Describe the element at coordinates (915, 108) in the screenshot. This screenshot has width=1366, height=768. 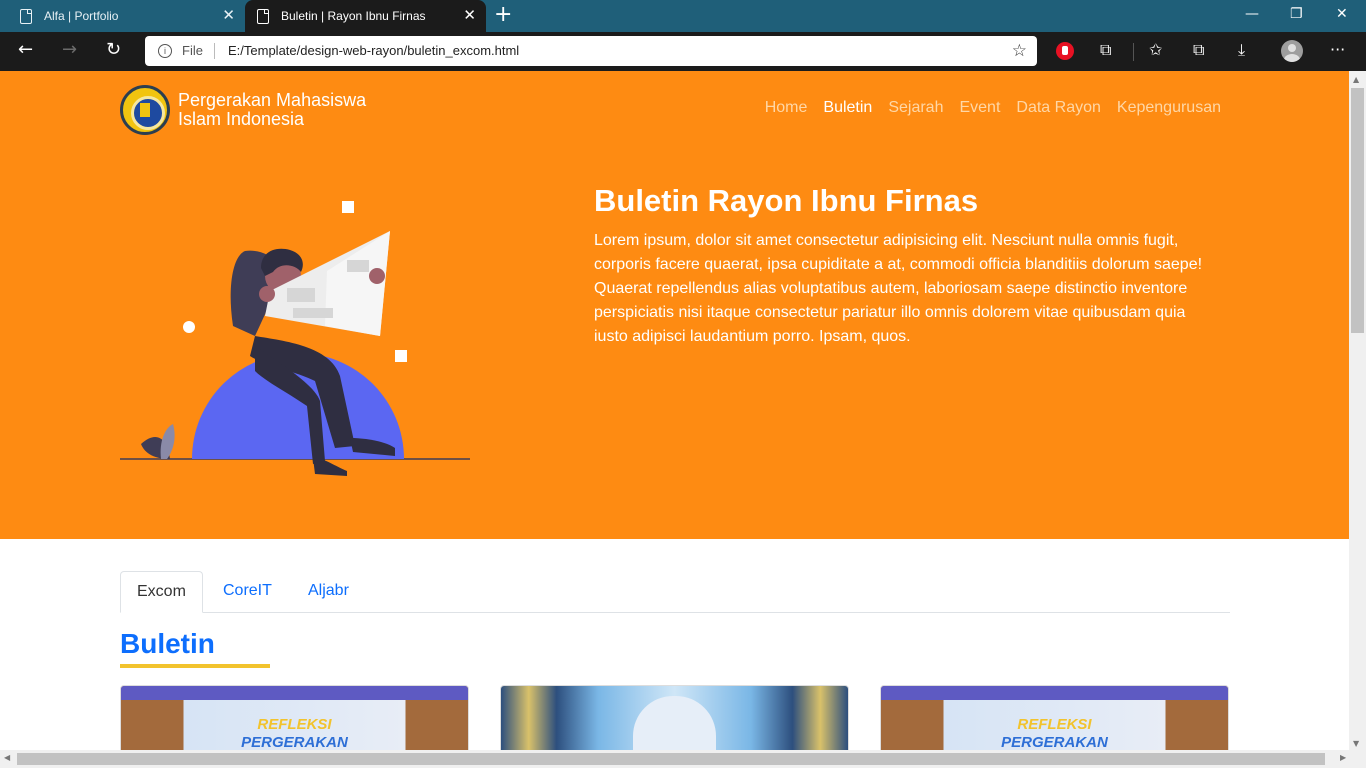
I see `nav-sejarah: Sejarah` at that location.